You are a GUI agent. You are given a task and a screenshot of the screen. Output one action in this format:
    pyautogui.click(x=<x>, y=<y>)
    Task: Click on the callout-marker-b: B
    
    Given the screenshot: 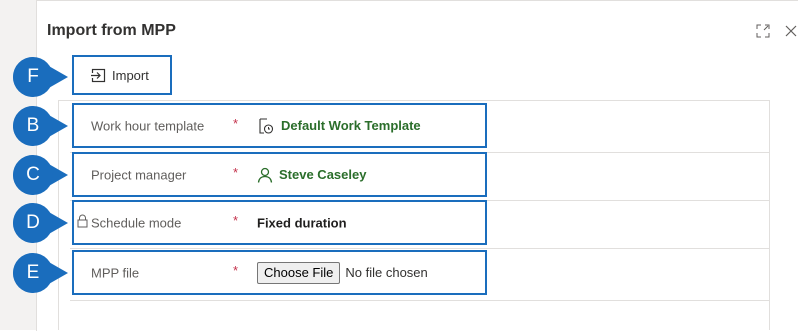 What is the action you would take?
    pyautogui.click(x=41, y=126)
    